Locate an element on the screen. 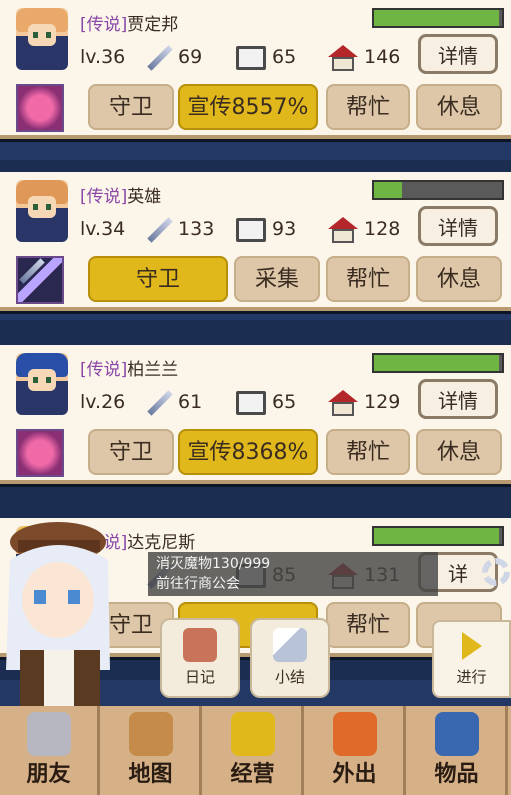 The width and height of the screenshot is (511, 795). level: lv.34 is located at coordinates (103, 229).